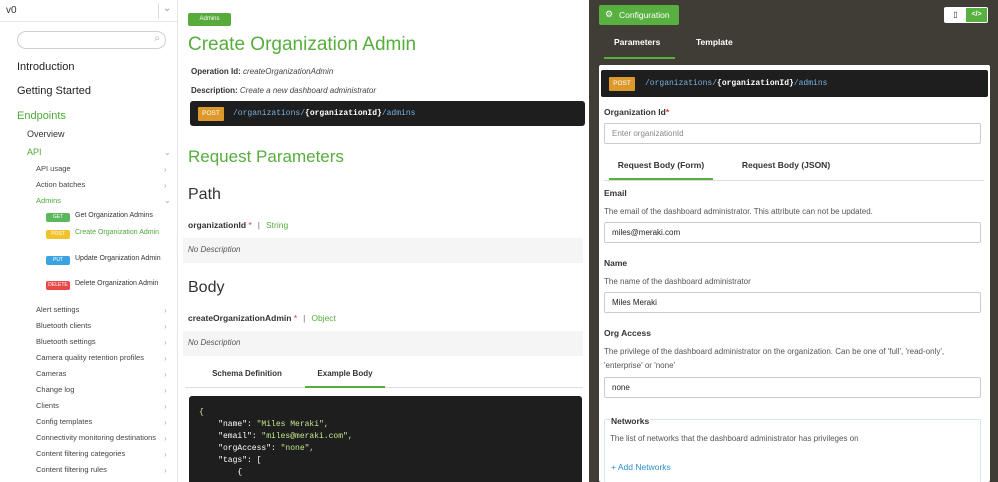 This screenshot has width=998, height=482. I want to click on operation-id: Operation Id: createOrganizationAdmin, so click(262, 71).